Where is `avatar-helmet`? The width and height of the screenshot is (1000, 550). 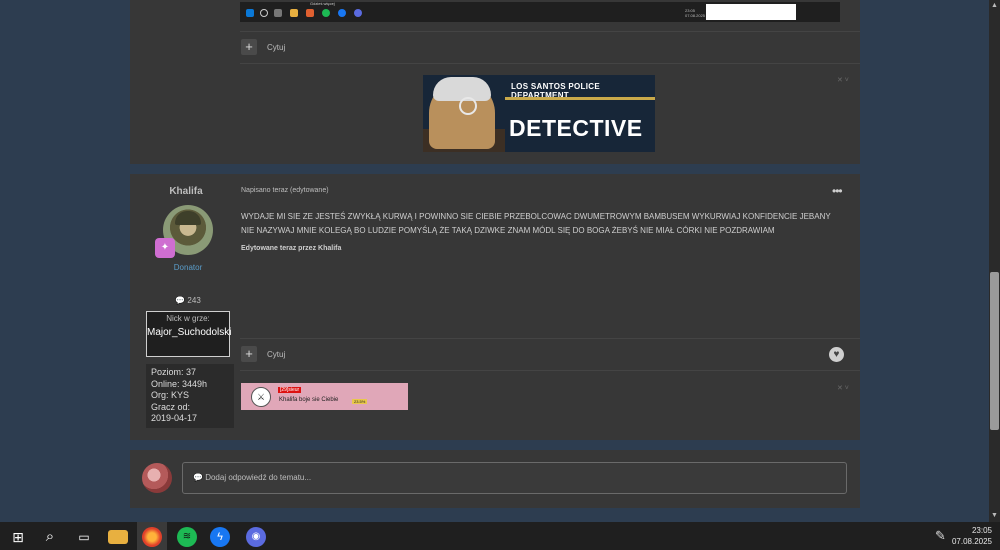 avatar-helmet is located at coordinates (188, 218).